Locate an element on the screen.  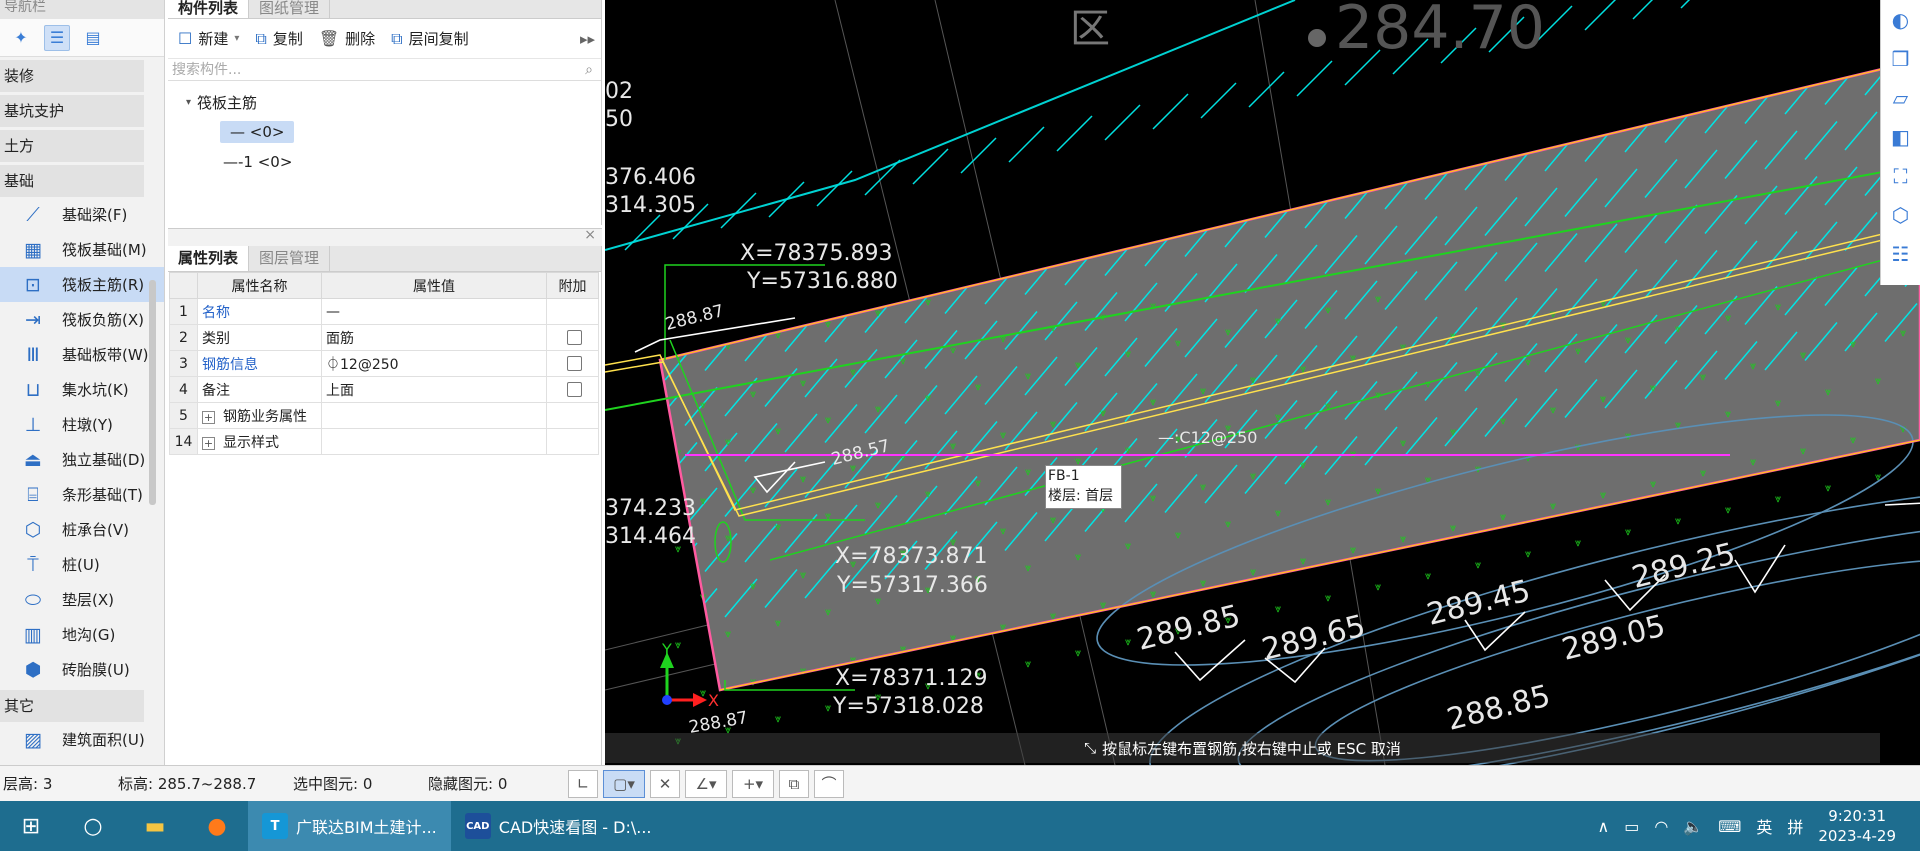
beam-icon: ⟋ is located at coordinates (33, 214).